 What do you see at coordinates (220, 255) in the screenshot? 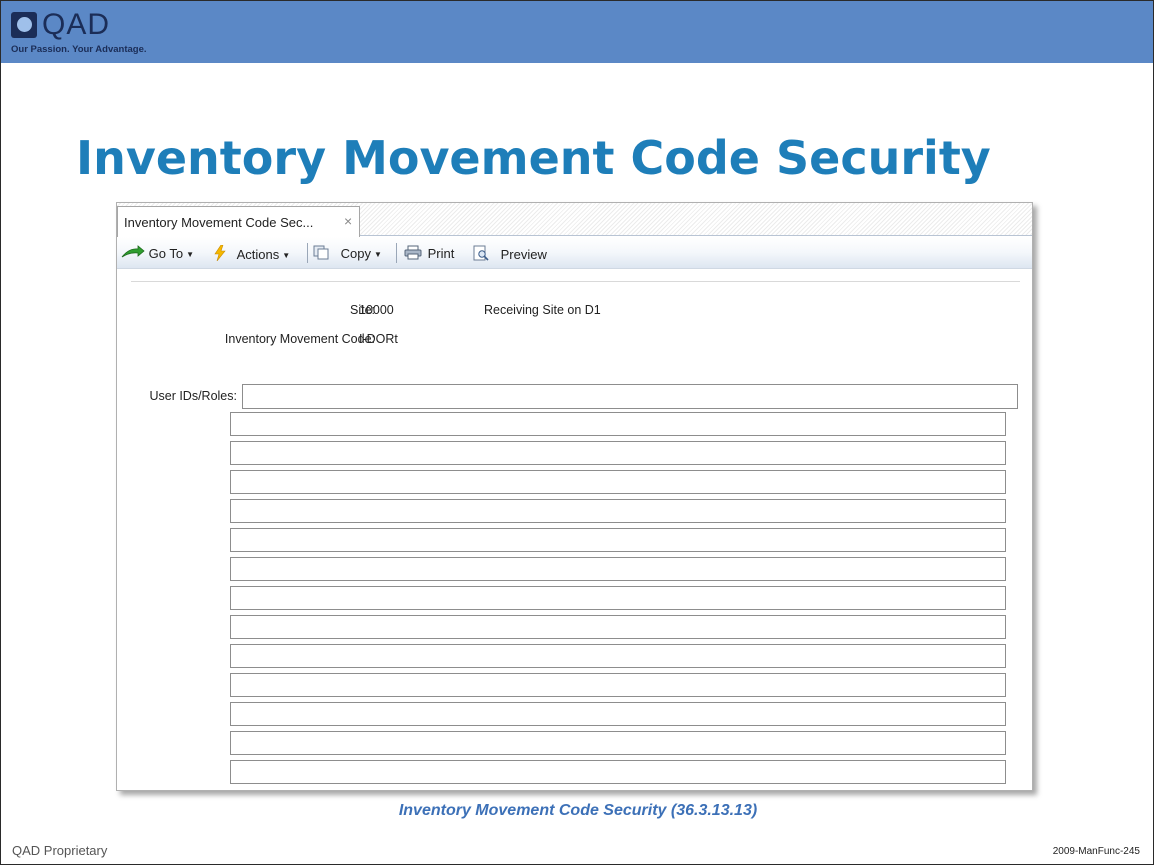
I see `lightning-icon` at bounding box center [220, 255].